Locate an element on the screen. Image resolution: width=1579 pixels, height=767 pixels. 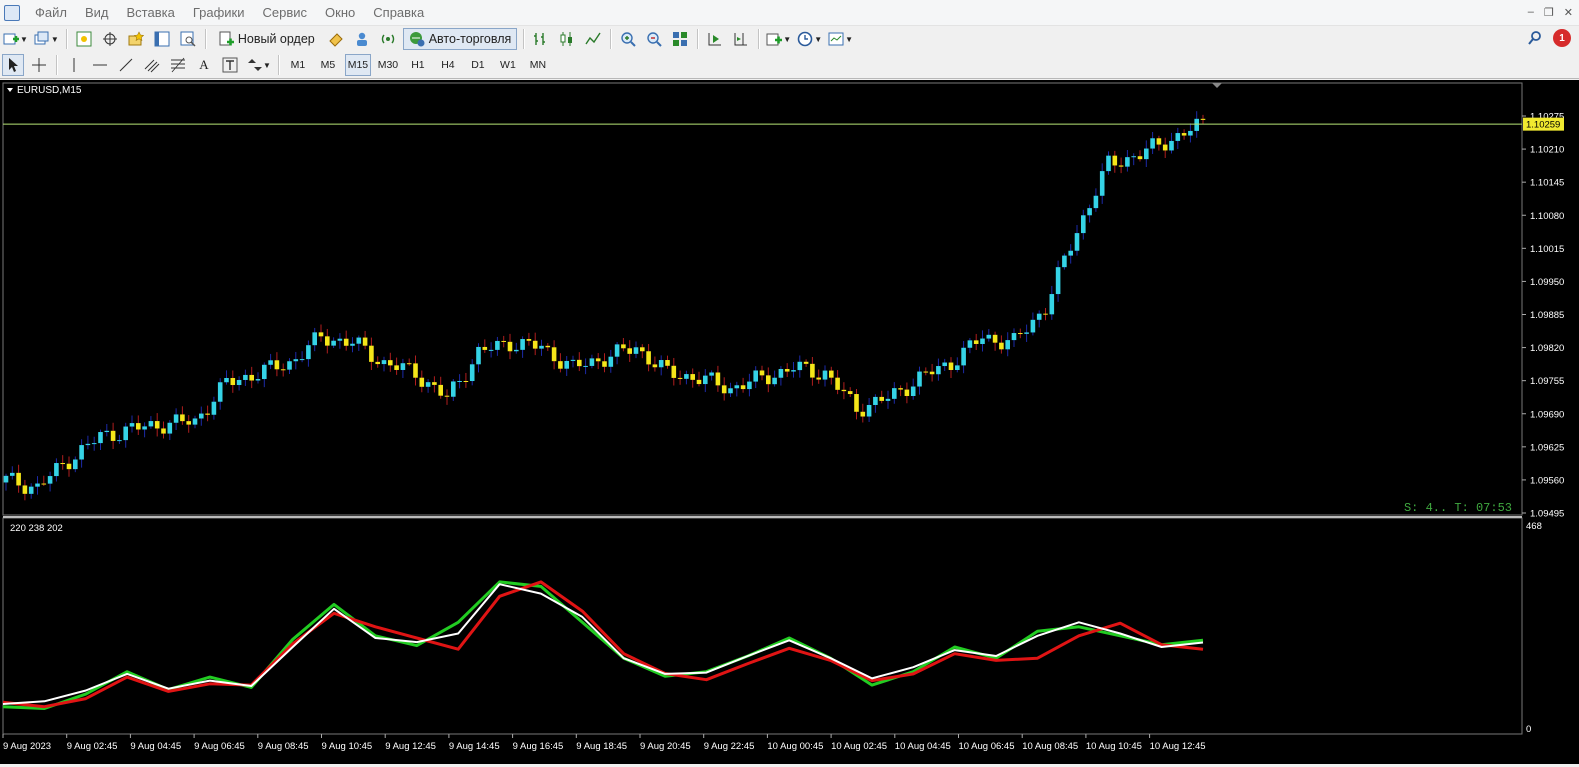
templates-button: ▼ is located at coordinates (840, 39).